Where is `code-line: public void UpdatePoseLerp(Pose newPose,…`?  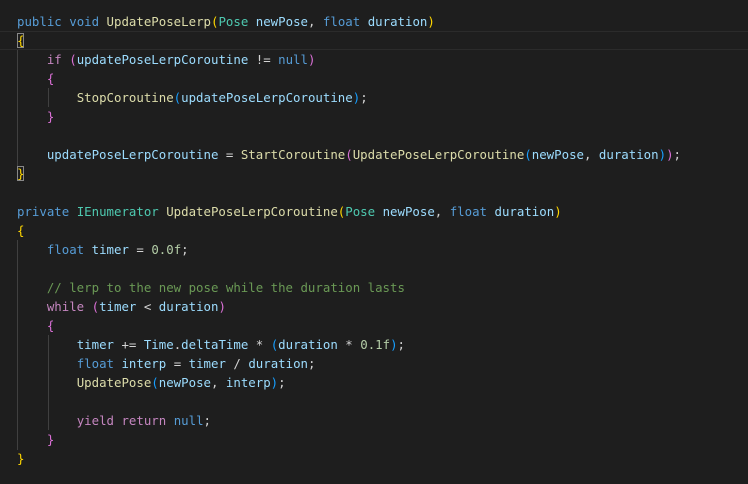
code-line: public void UpdatePoseLerp(Pose newPose,… is located at coordinates (226, 21).